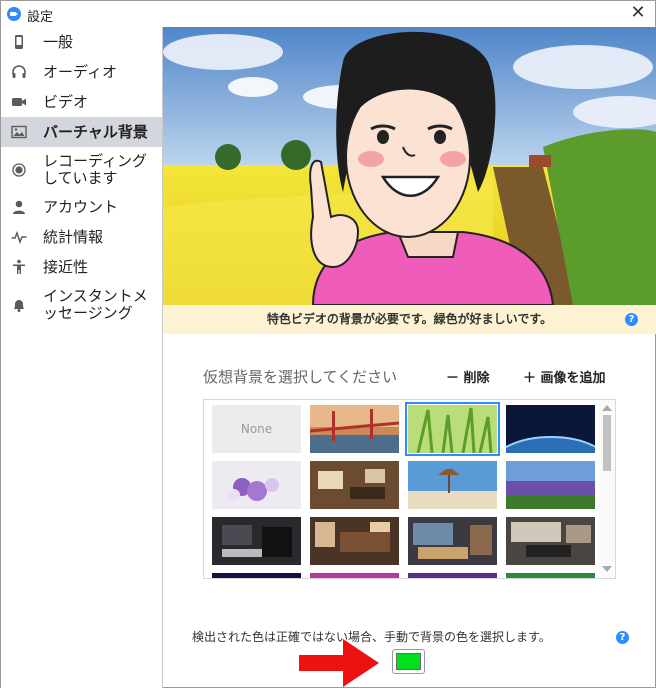 This screenshot has width=656, height=689. I want to click on sidebar-item-label: 統計情報, so click(73, 236).